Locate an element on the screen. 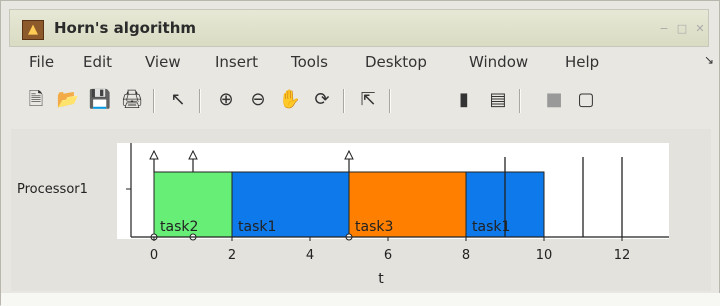 The height and width of the screenshot is (306, 720). menu-desktop: Desktop is located at coordinates (396, 62).